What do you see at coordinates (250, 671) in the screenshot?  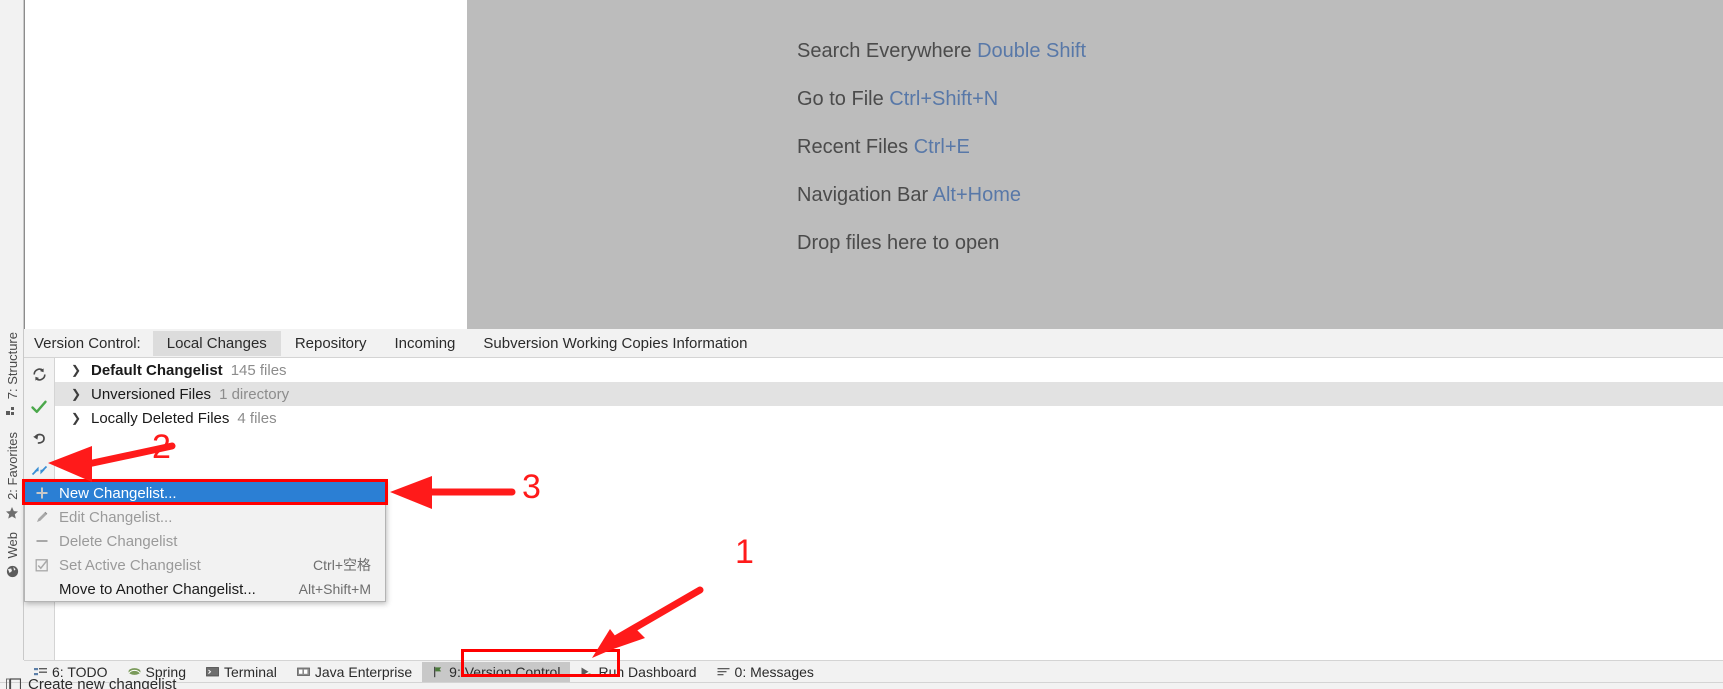 I see `bottom-tab-label: Terminal` at bounding box center [250, 671].